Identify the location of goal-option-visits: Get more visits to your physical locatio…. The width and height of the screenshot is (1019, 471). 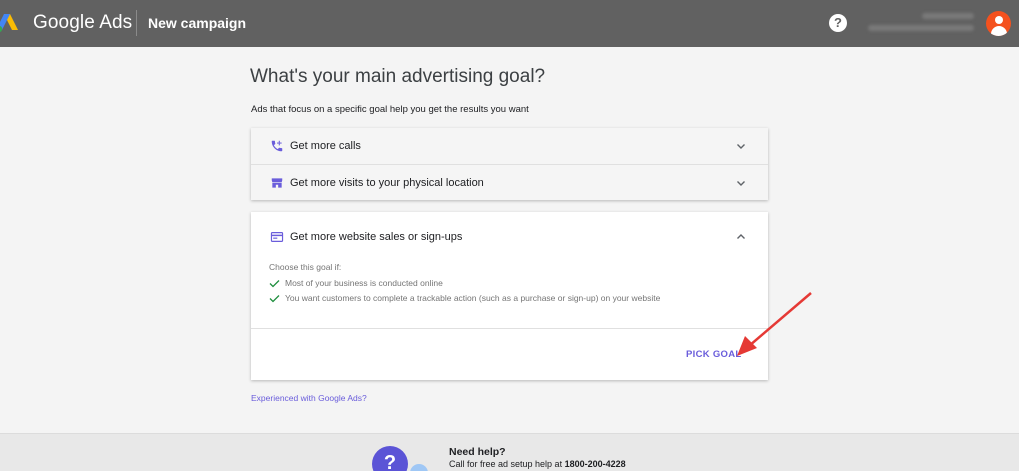
(509, 182).